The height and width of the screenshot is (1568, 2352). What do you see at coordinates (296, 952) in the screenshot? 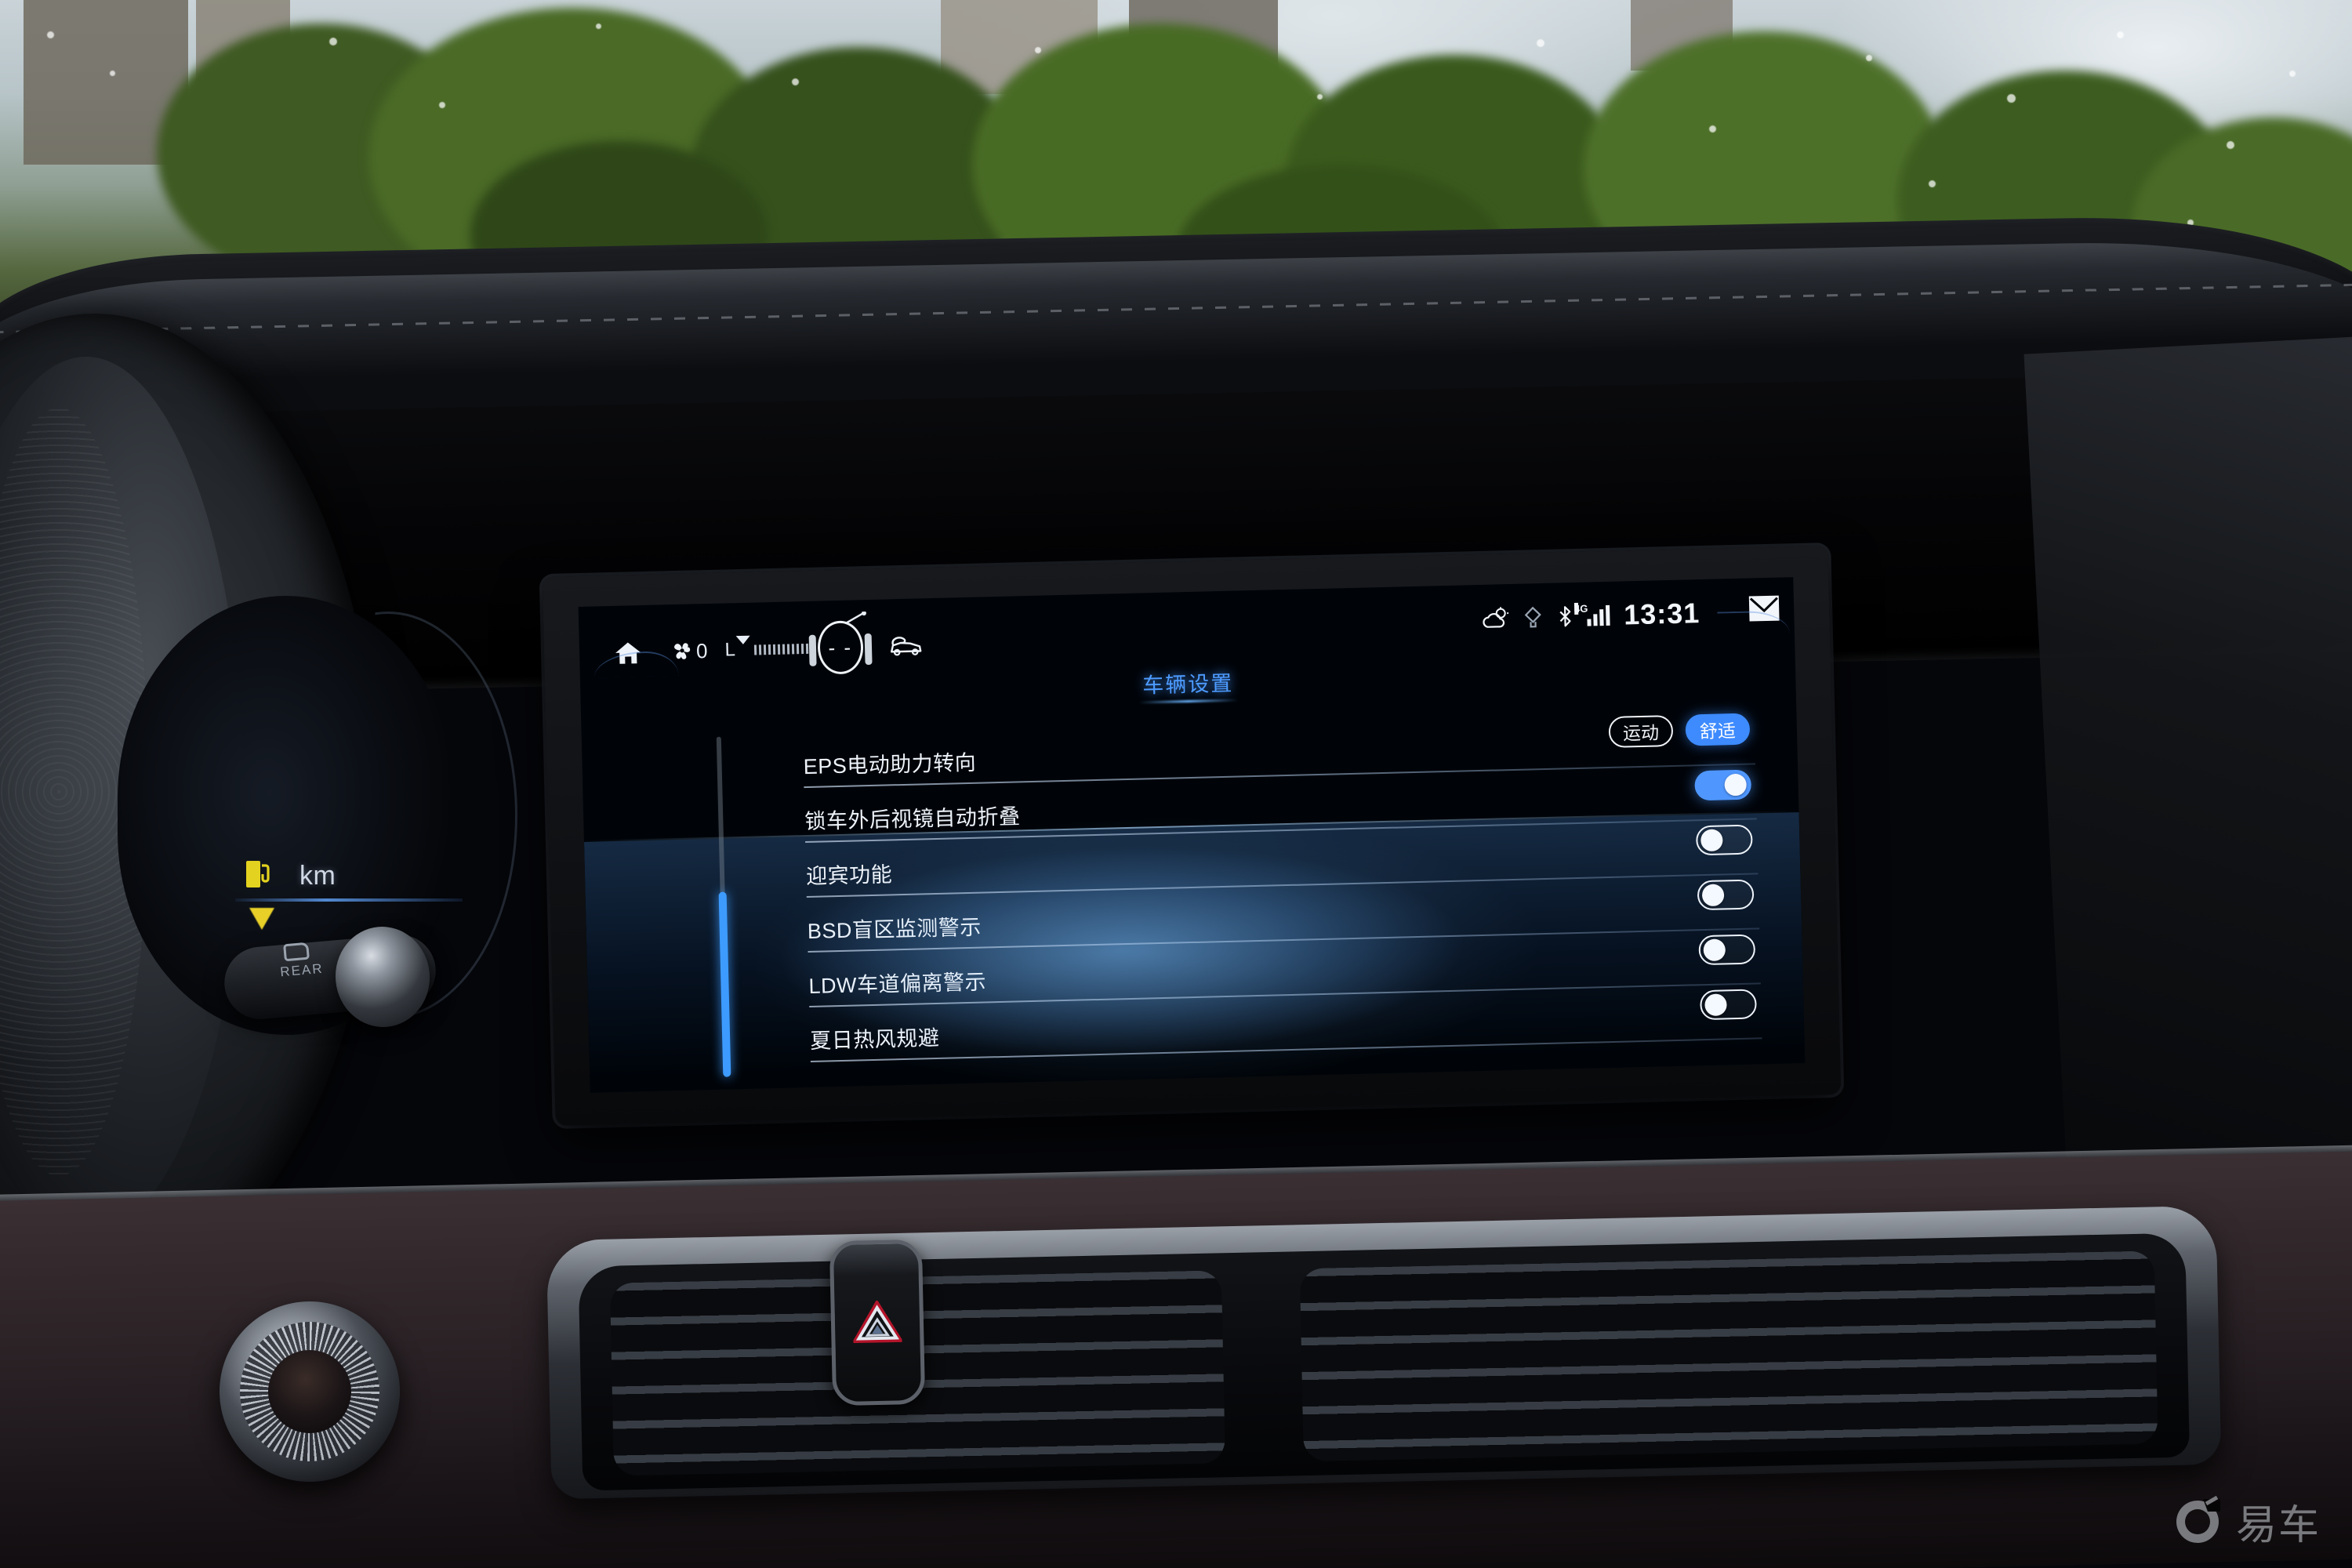
I see `rear-wiper-icon` at bounding box center [296, 952].